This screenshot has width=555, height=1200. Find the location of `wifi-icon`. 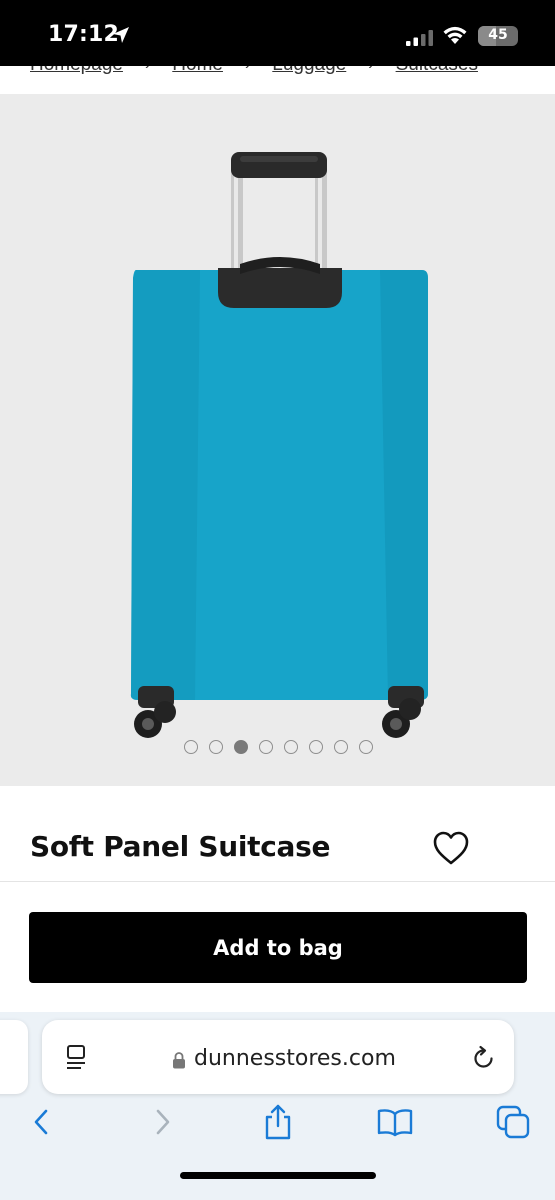

wifi-icon is located at coordinates (455, 35).